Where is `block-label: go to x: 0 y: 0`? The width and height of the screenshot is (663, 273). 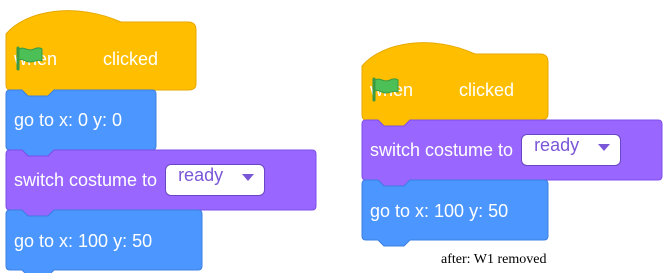 block-label: go to x: 0 y: 0 is located at coordinates (68, 119).